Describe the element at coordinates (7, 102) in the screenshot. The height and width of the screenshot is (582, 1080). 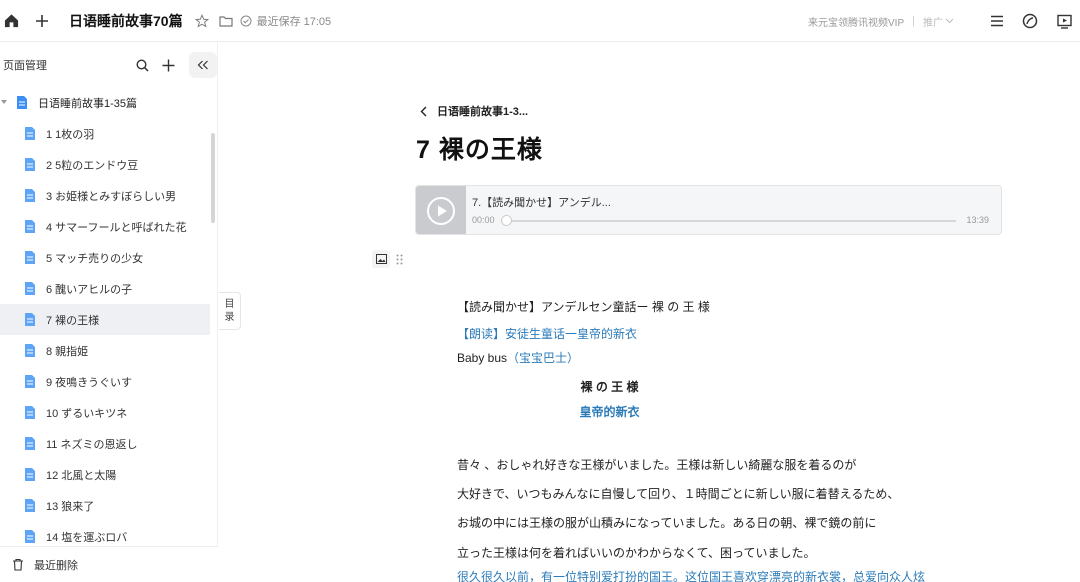
I see `caret-down-icon` at that location.